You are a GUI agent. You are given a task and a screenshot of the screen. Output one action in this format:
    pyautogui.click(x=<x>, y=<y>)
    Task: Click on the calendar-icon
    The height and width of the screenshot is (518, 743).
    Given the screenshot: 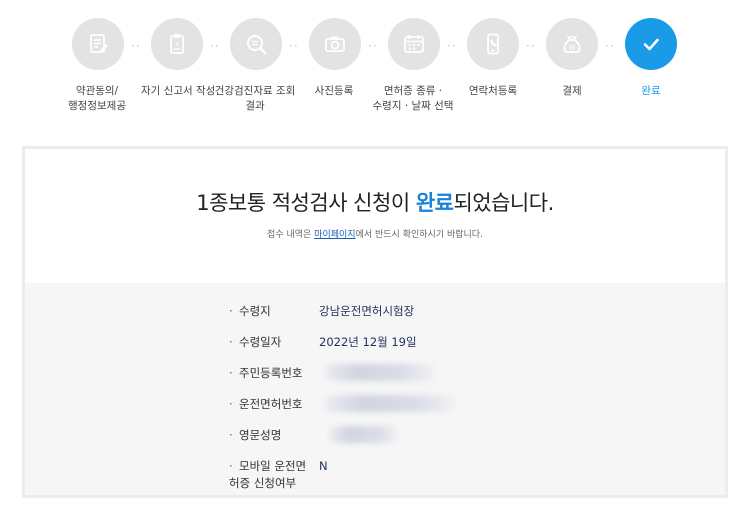 What is the action you would take?
    pyautogui.click(x=414, y=44)
    